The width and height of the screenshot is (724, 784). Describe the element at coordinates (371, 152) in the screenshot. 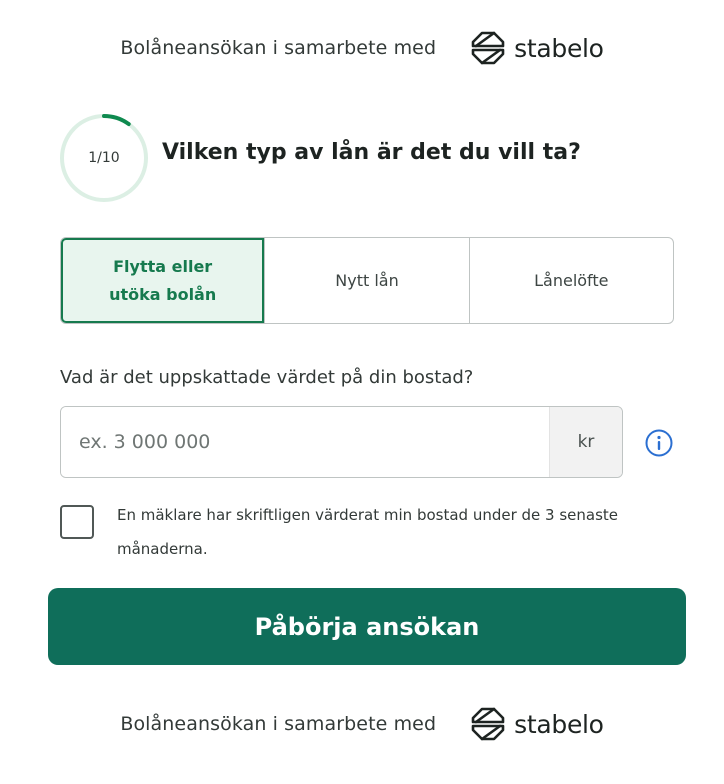

I see `question-heading: Vilken typ av lån är det du vill ta?` at that location.